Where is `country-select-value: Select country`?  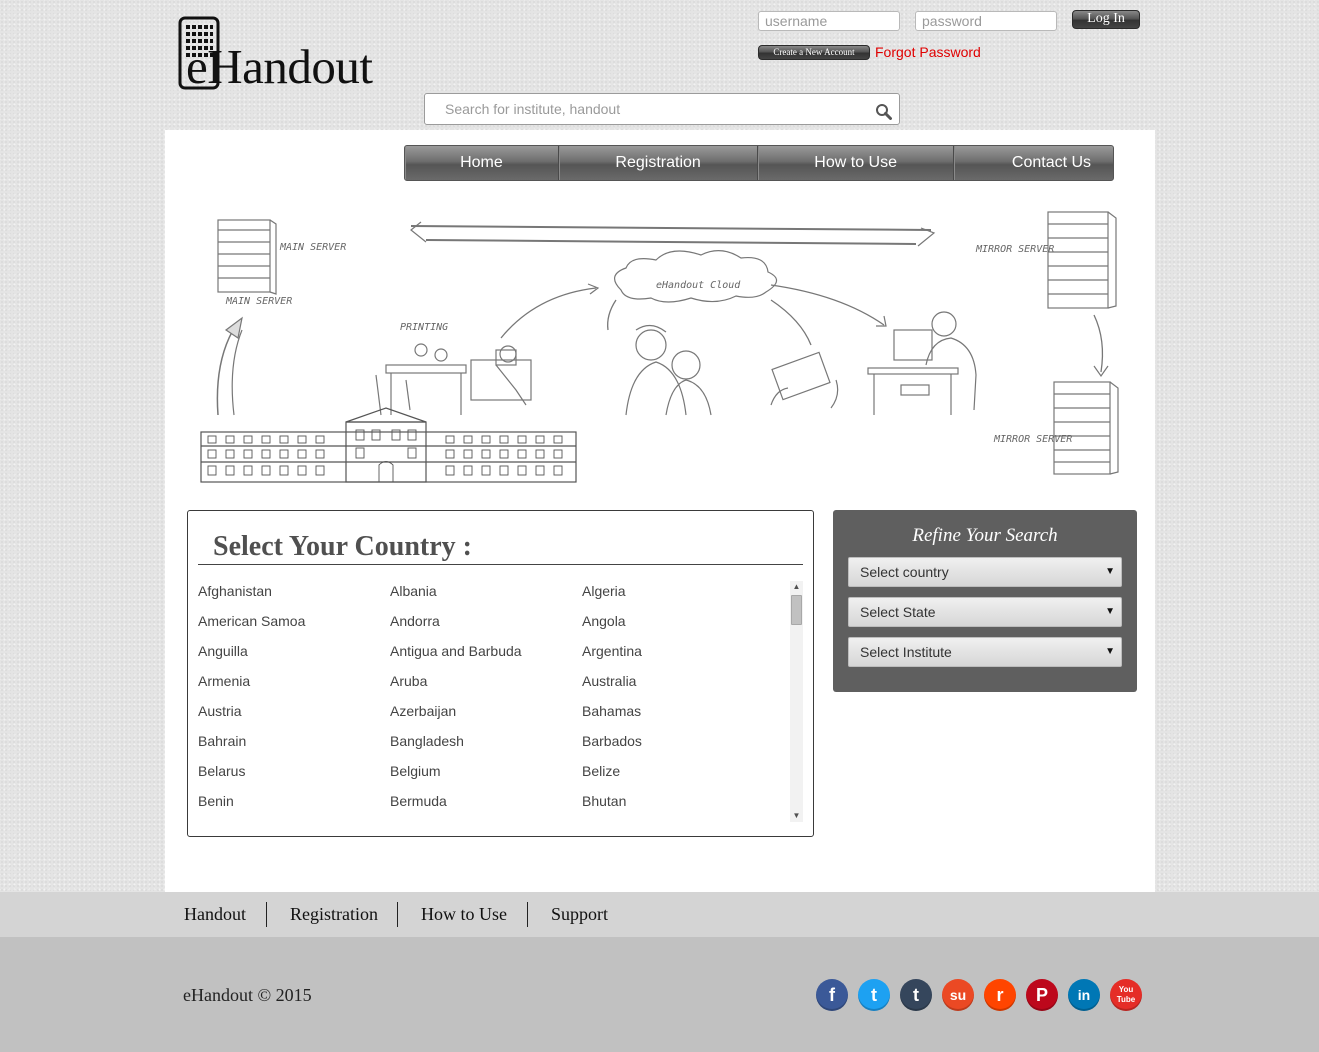
country-select-value: Select country is located at coordinates (904, 572).